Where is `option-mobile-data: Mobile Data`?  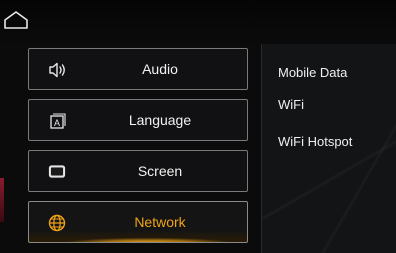 option-mobile-data: Mobile Data is located at coordinates (312, 72).